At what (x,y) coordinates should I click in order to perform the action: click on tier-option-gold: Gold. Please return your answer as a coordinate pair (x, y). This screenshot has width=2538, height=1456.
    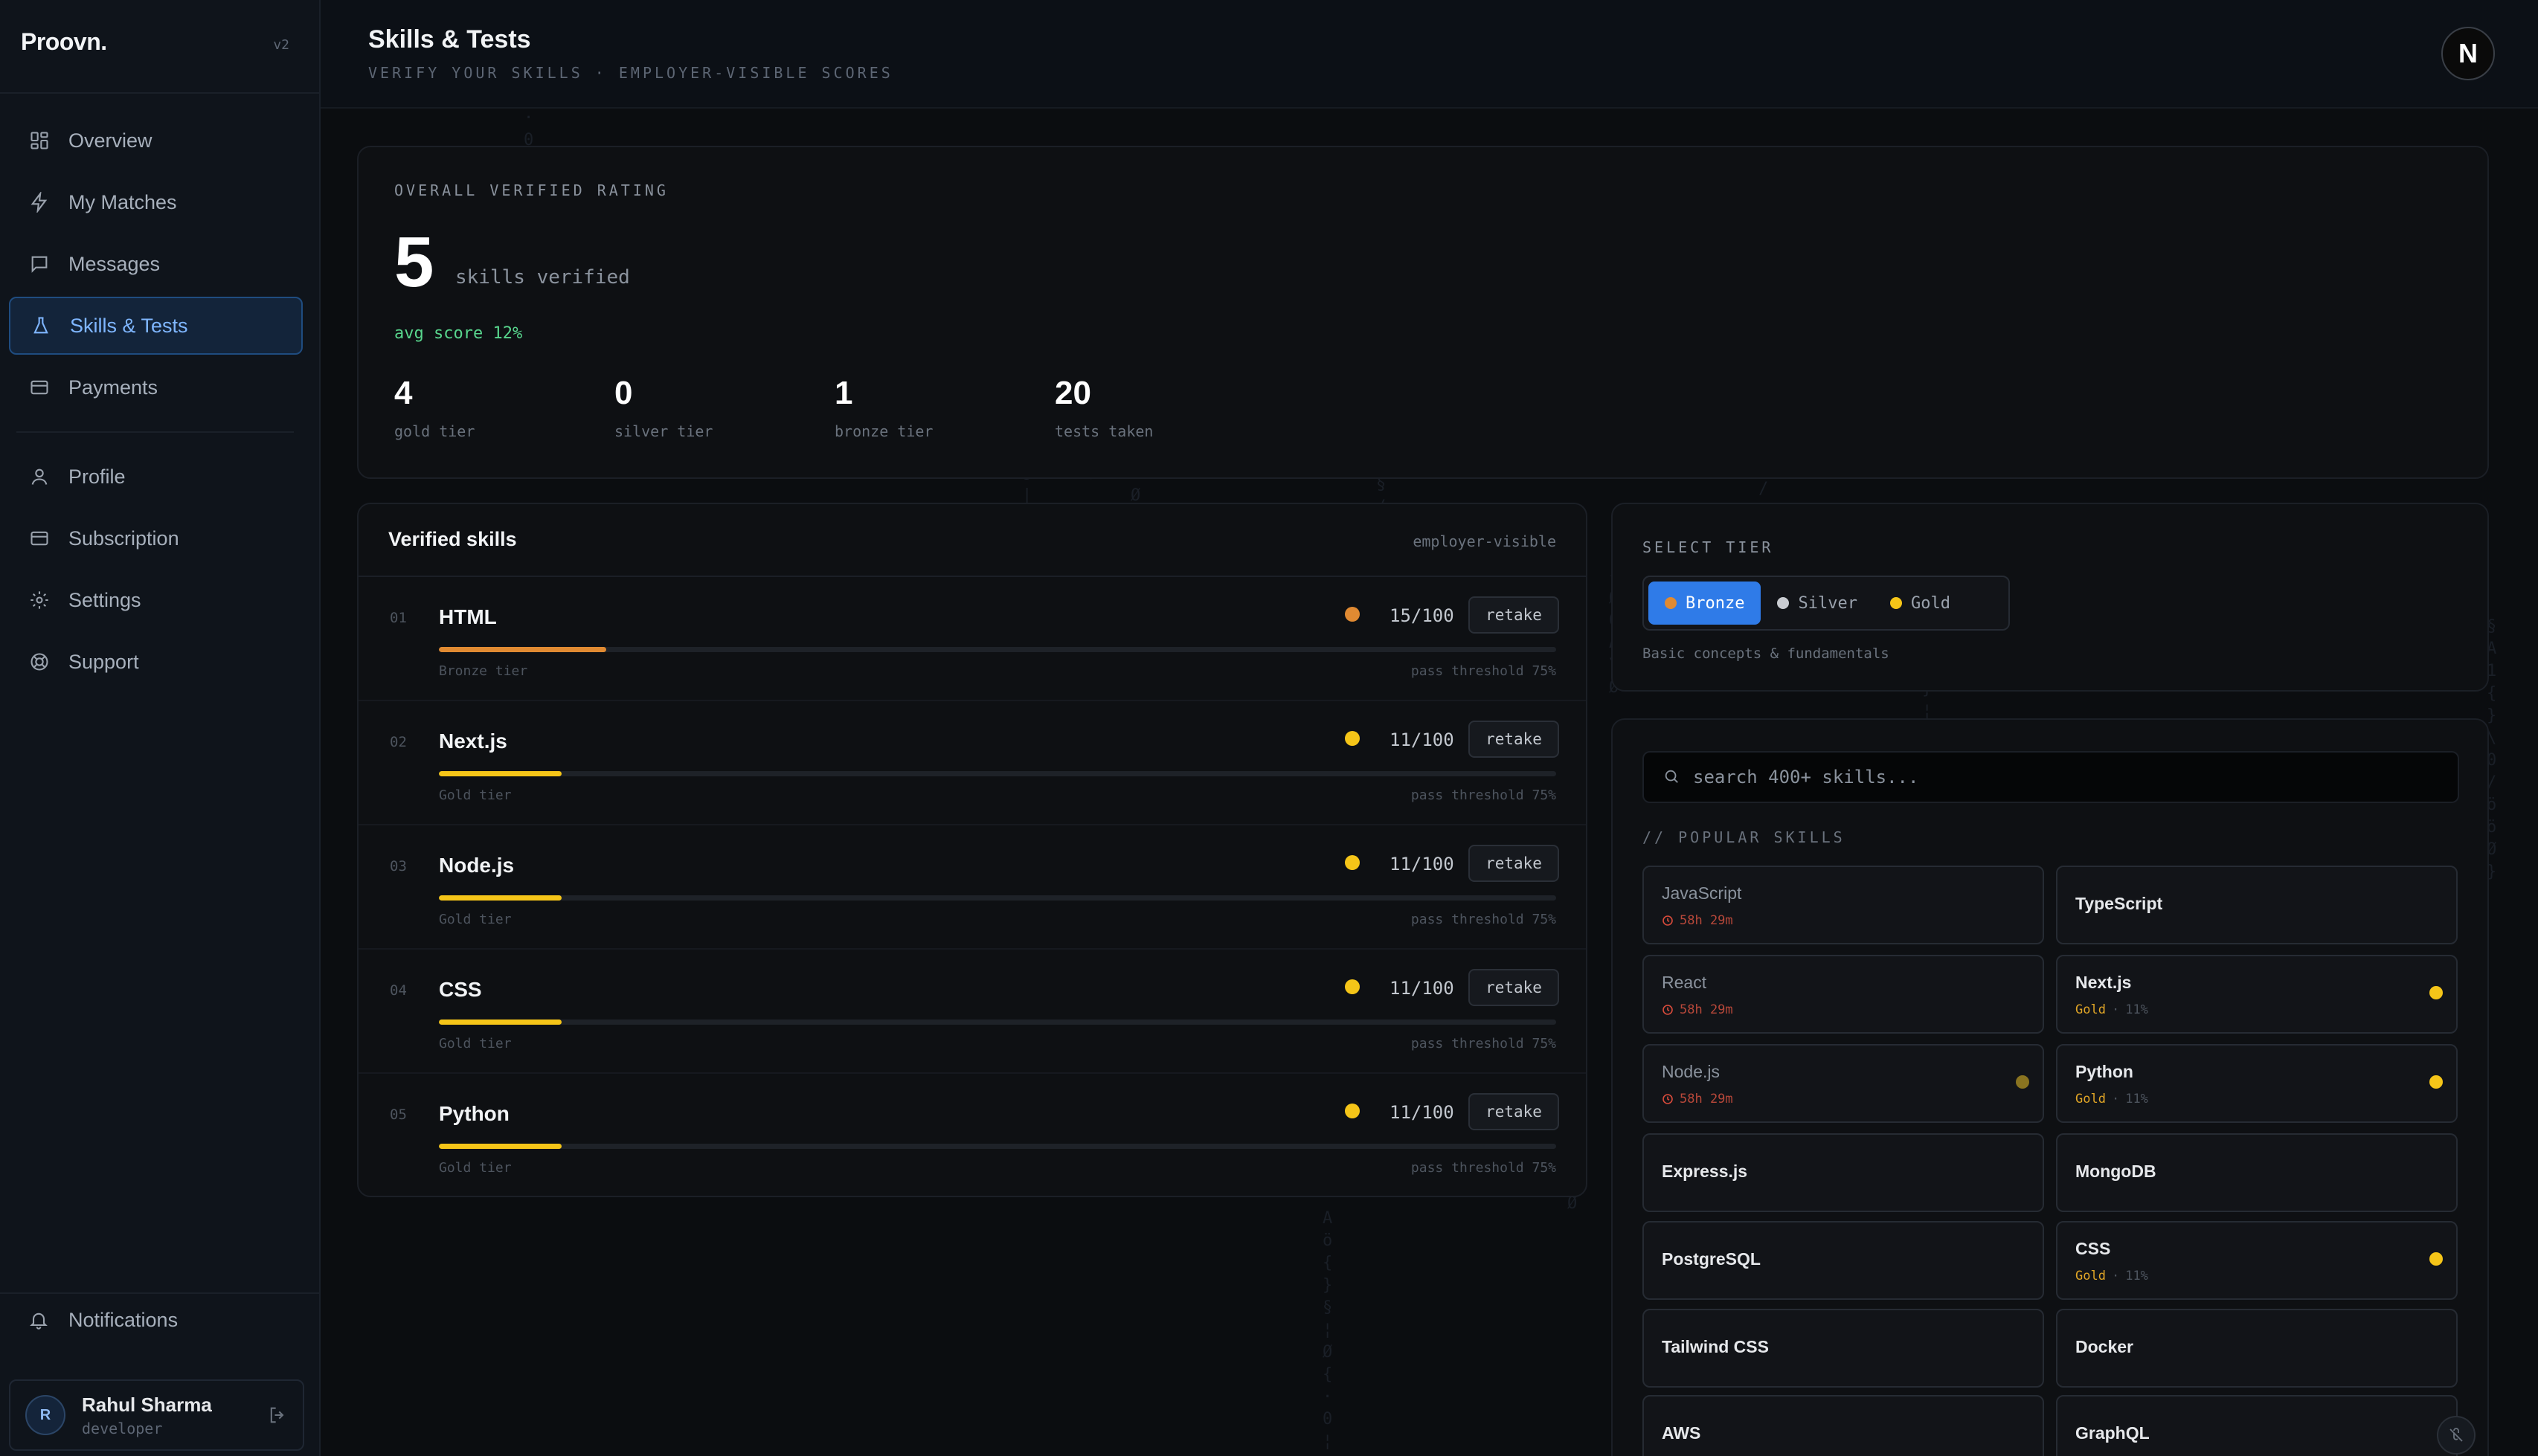
    Looking at the image, I should click on (1920, 603).